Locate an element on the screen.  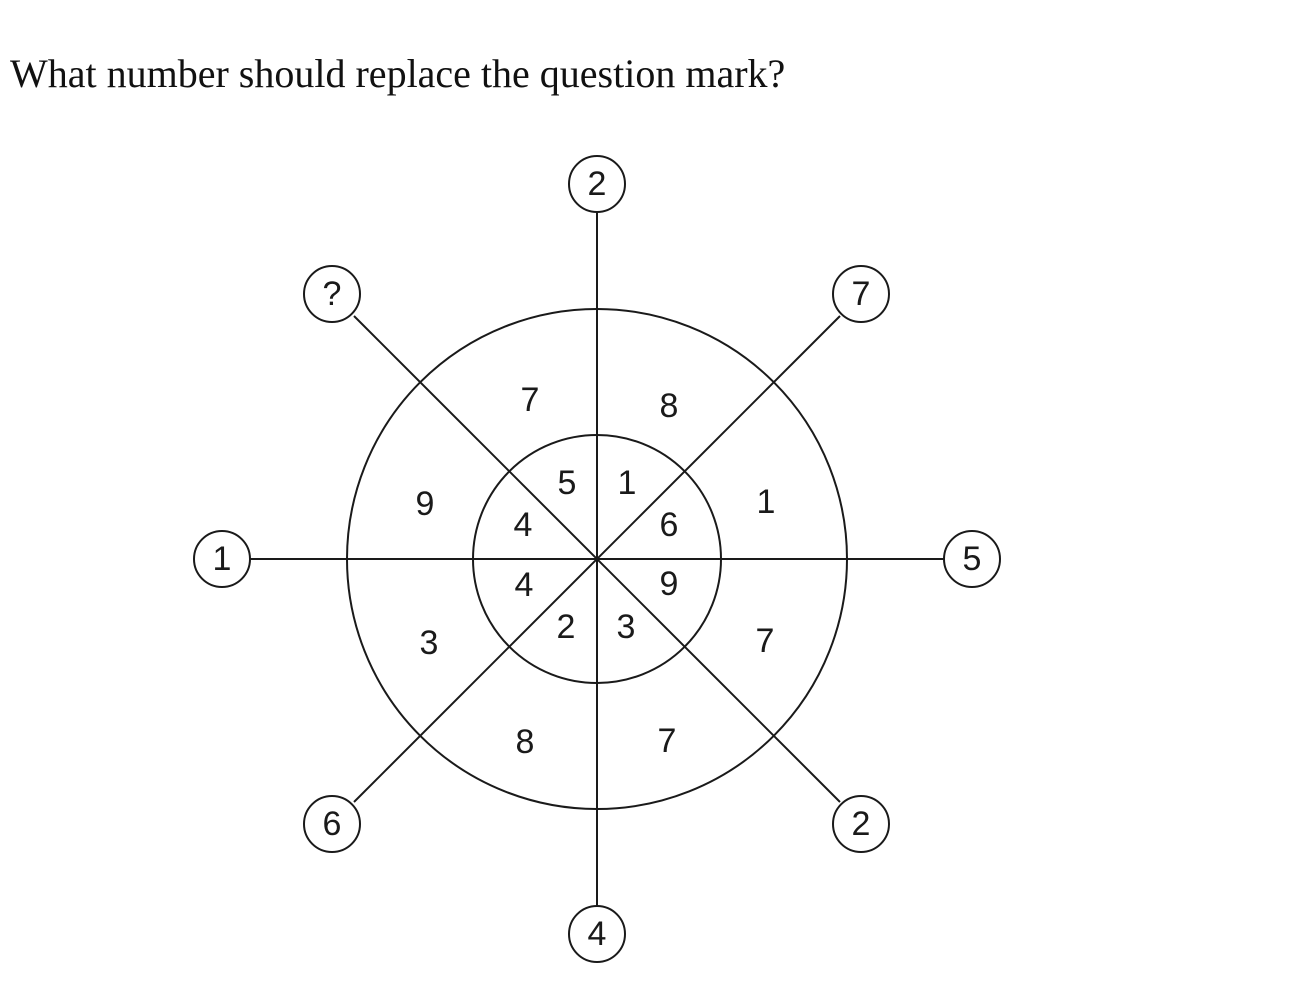
inner-ring-number-left-bottom: 4 is located at coordinates (524, 585).